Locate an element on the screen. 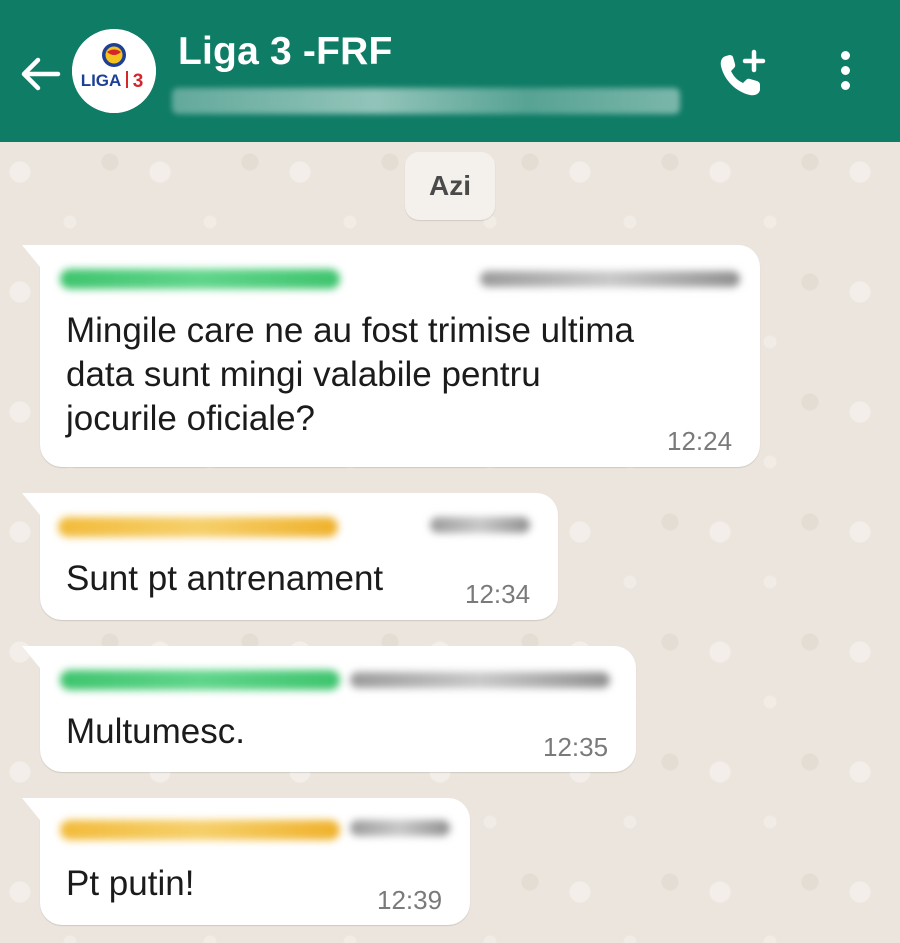 This screenshot has height=943, width=900. message-time: 12:24 is located at coordinates (700, 441).